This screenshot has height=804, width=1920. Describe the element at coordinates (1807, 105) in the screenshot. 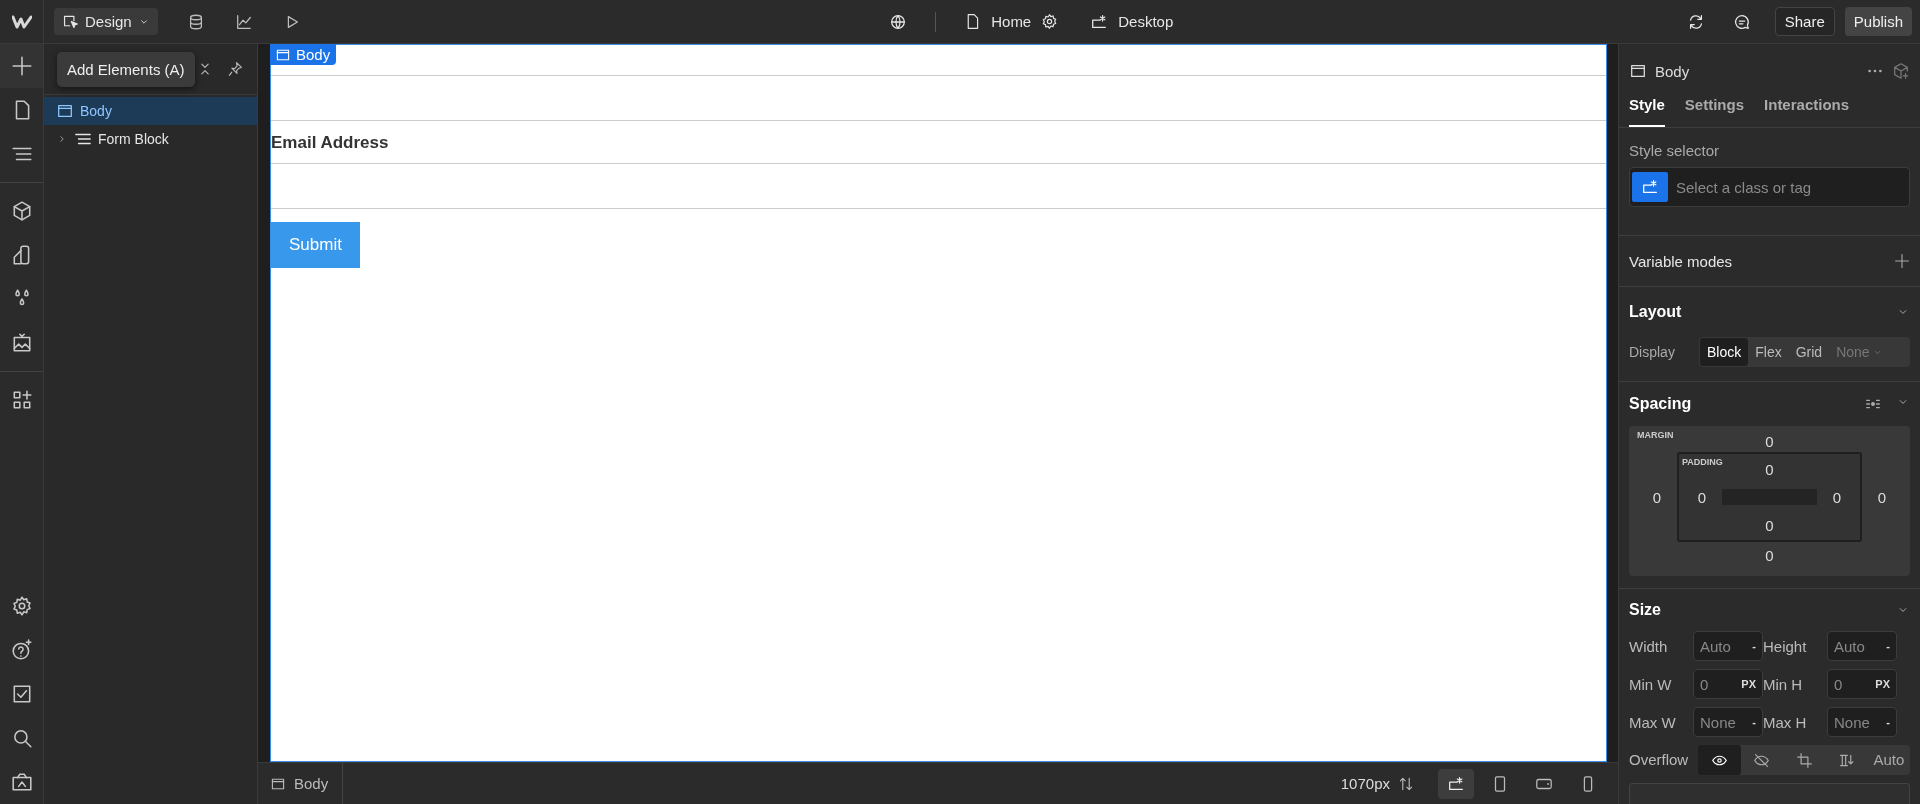

I see `panel-tab: Interactions` at that location.